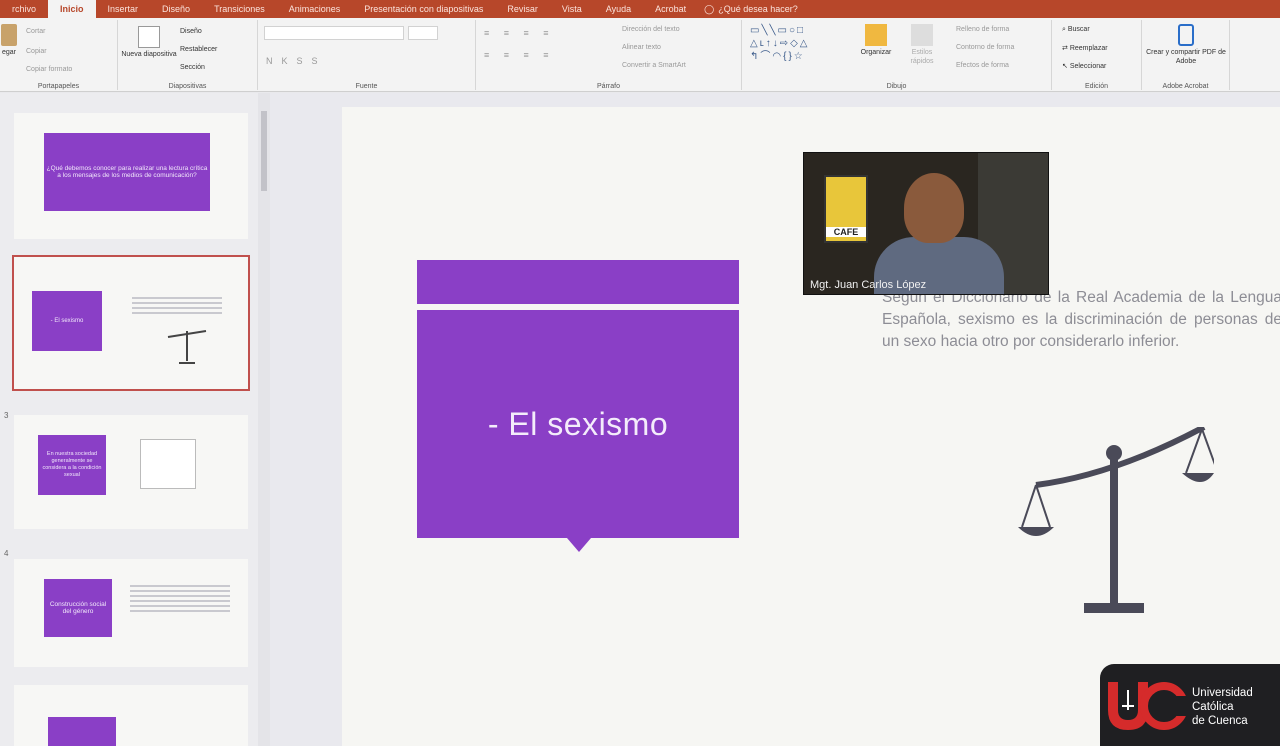 The height and width of the screenshot is (746, 1280). I want to click on thumbnail-title: Construcción social del género, so click(78, 608).